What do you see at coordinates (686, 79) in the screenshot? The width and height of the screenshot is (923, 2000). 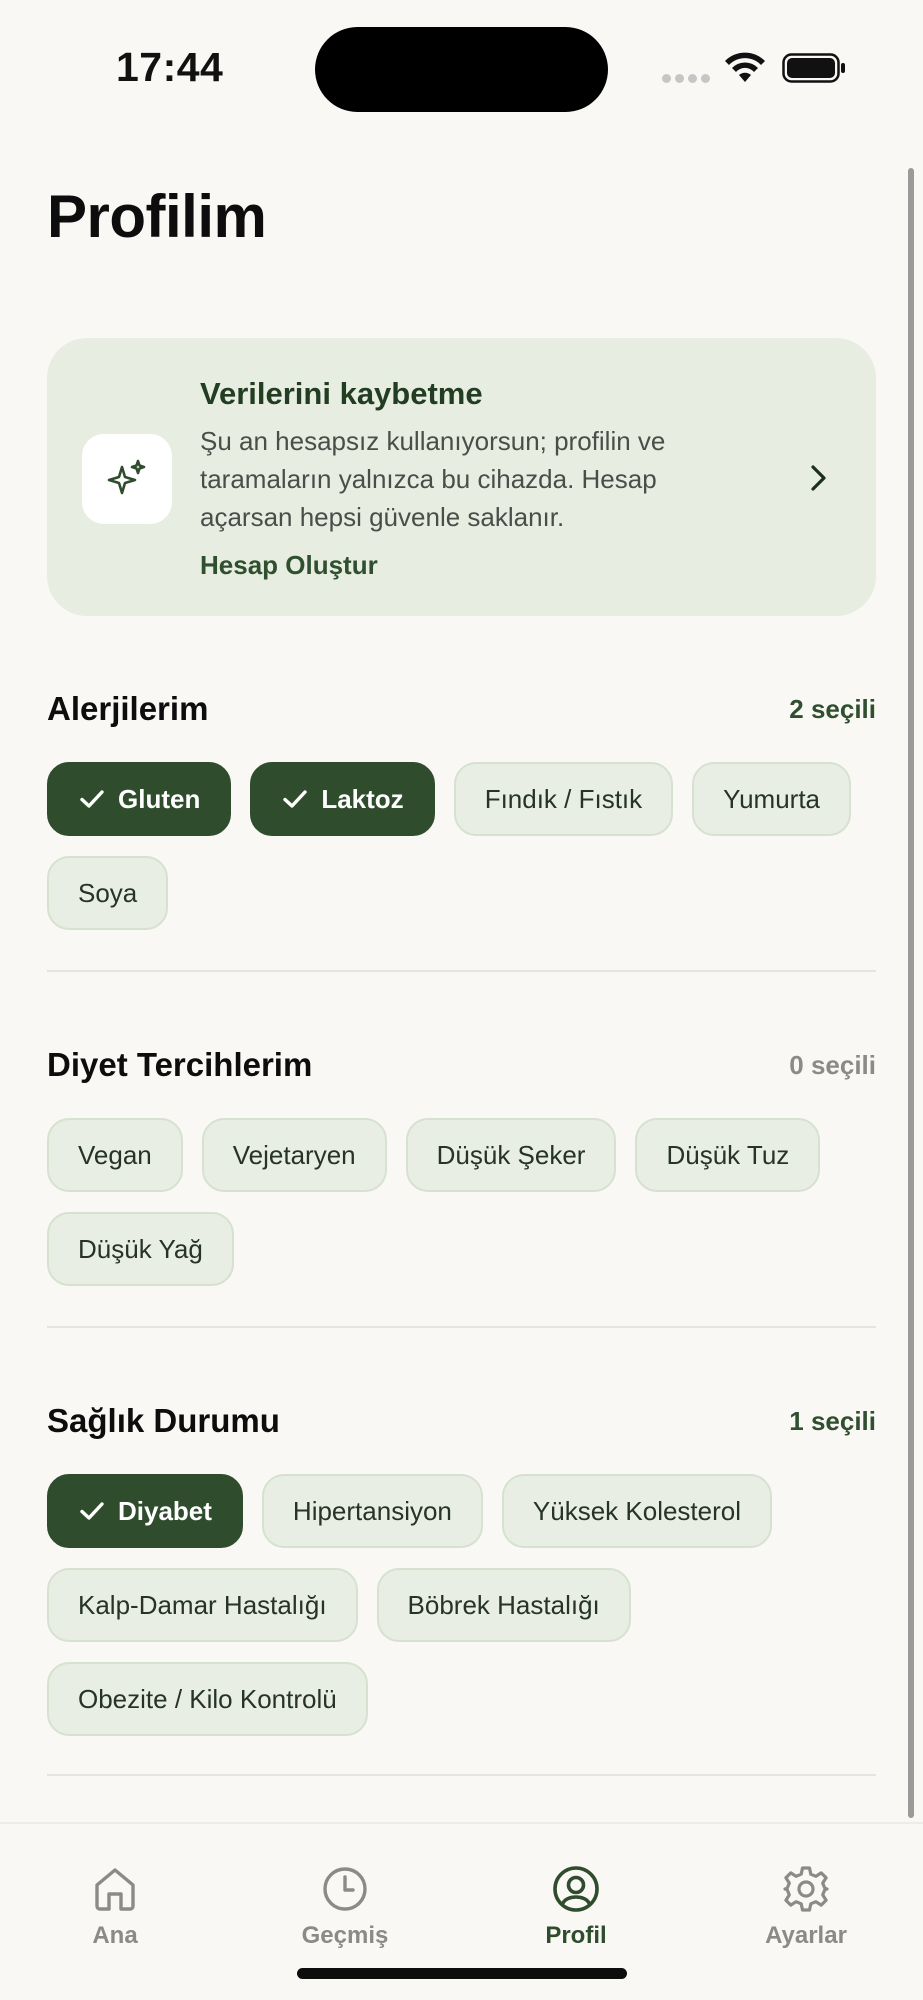 I see `cellular-signal-icon` at bounding box center [686, 79].